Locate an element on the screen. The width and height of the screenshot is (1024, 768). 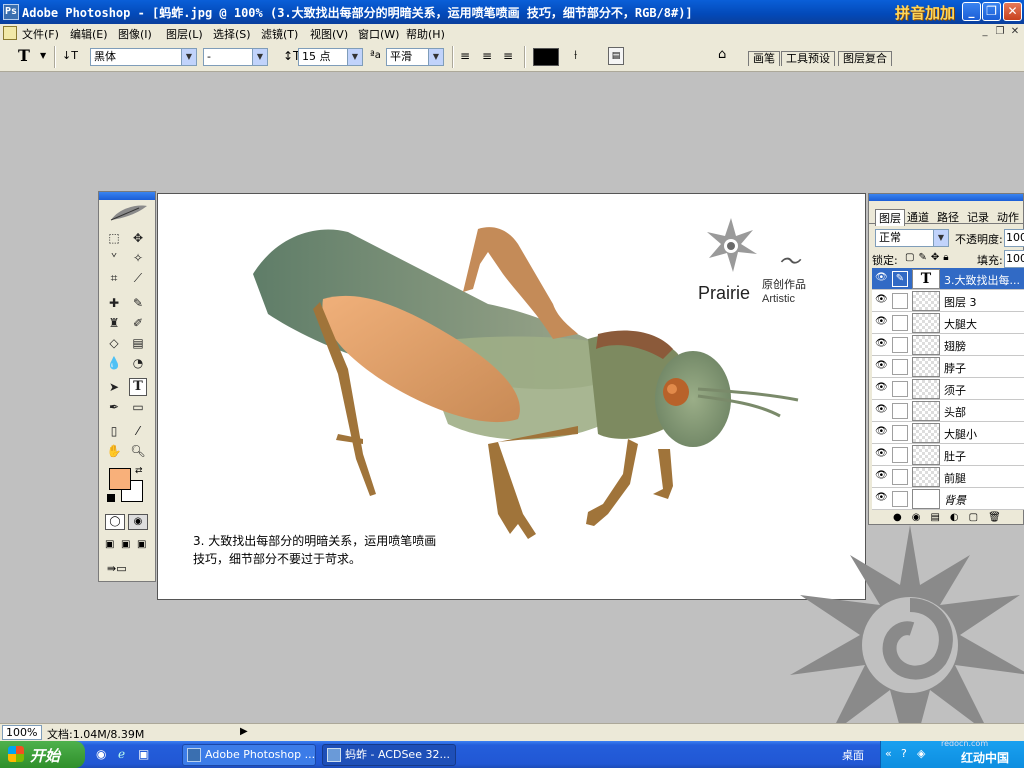
eraser-tool-icon: ◇ is located at coordinates (114, 343).